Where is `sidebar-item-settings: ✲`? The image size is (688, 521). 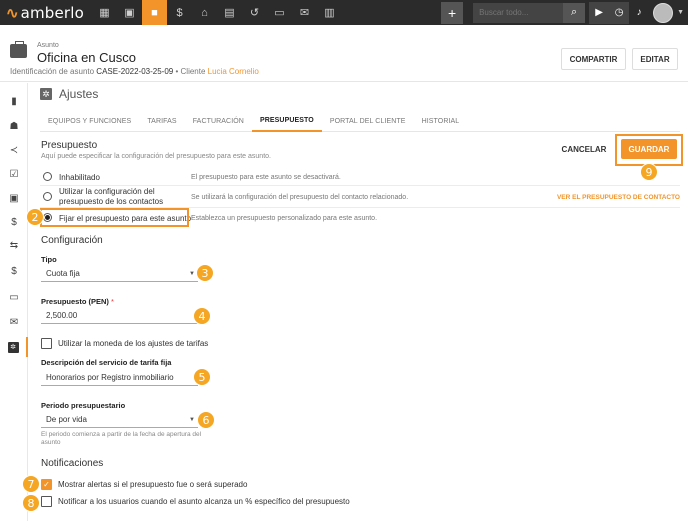
sidebar-item-settings: ✲ is located at coordinates (14, 347).